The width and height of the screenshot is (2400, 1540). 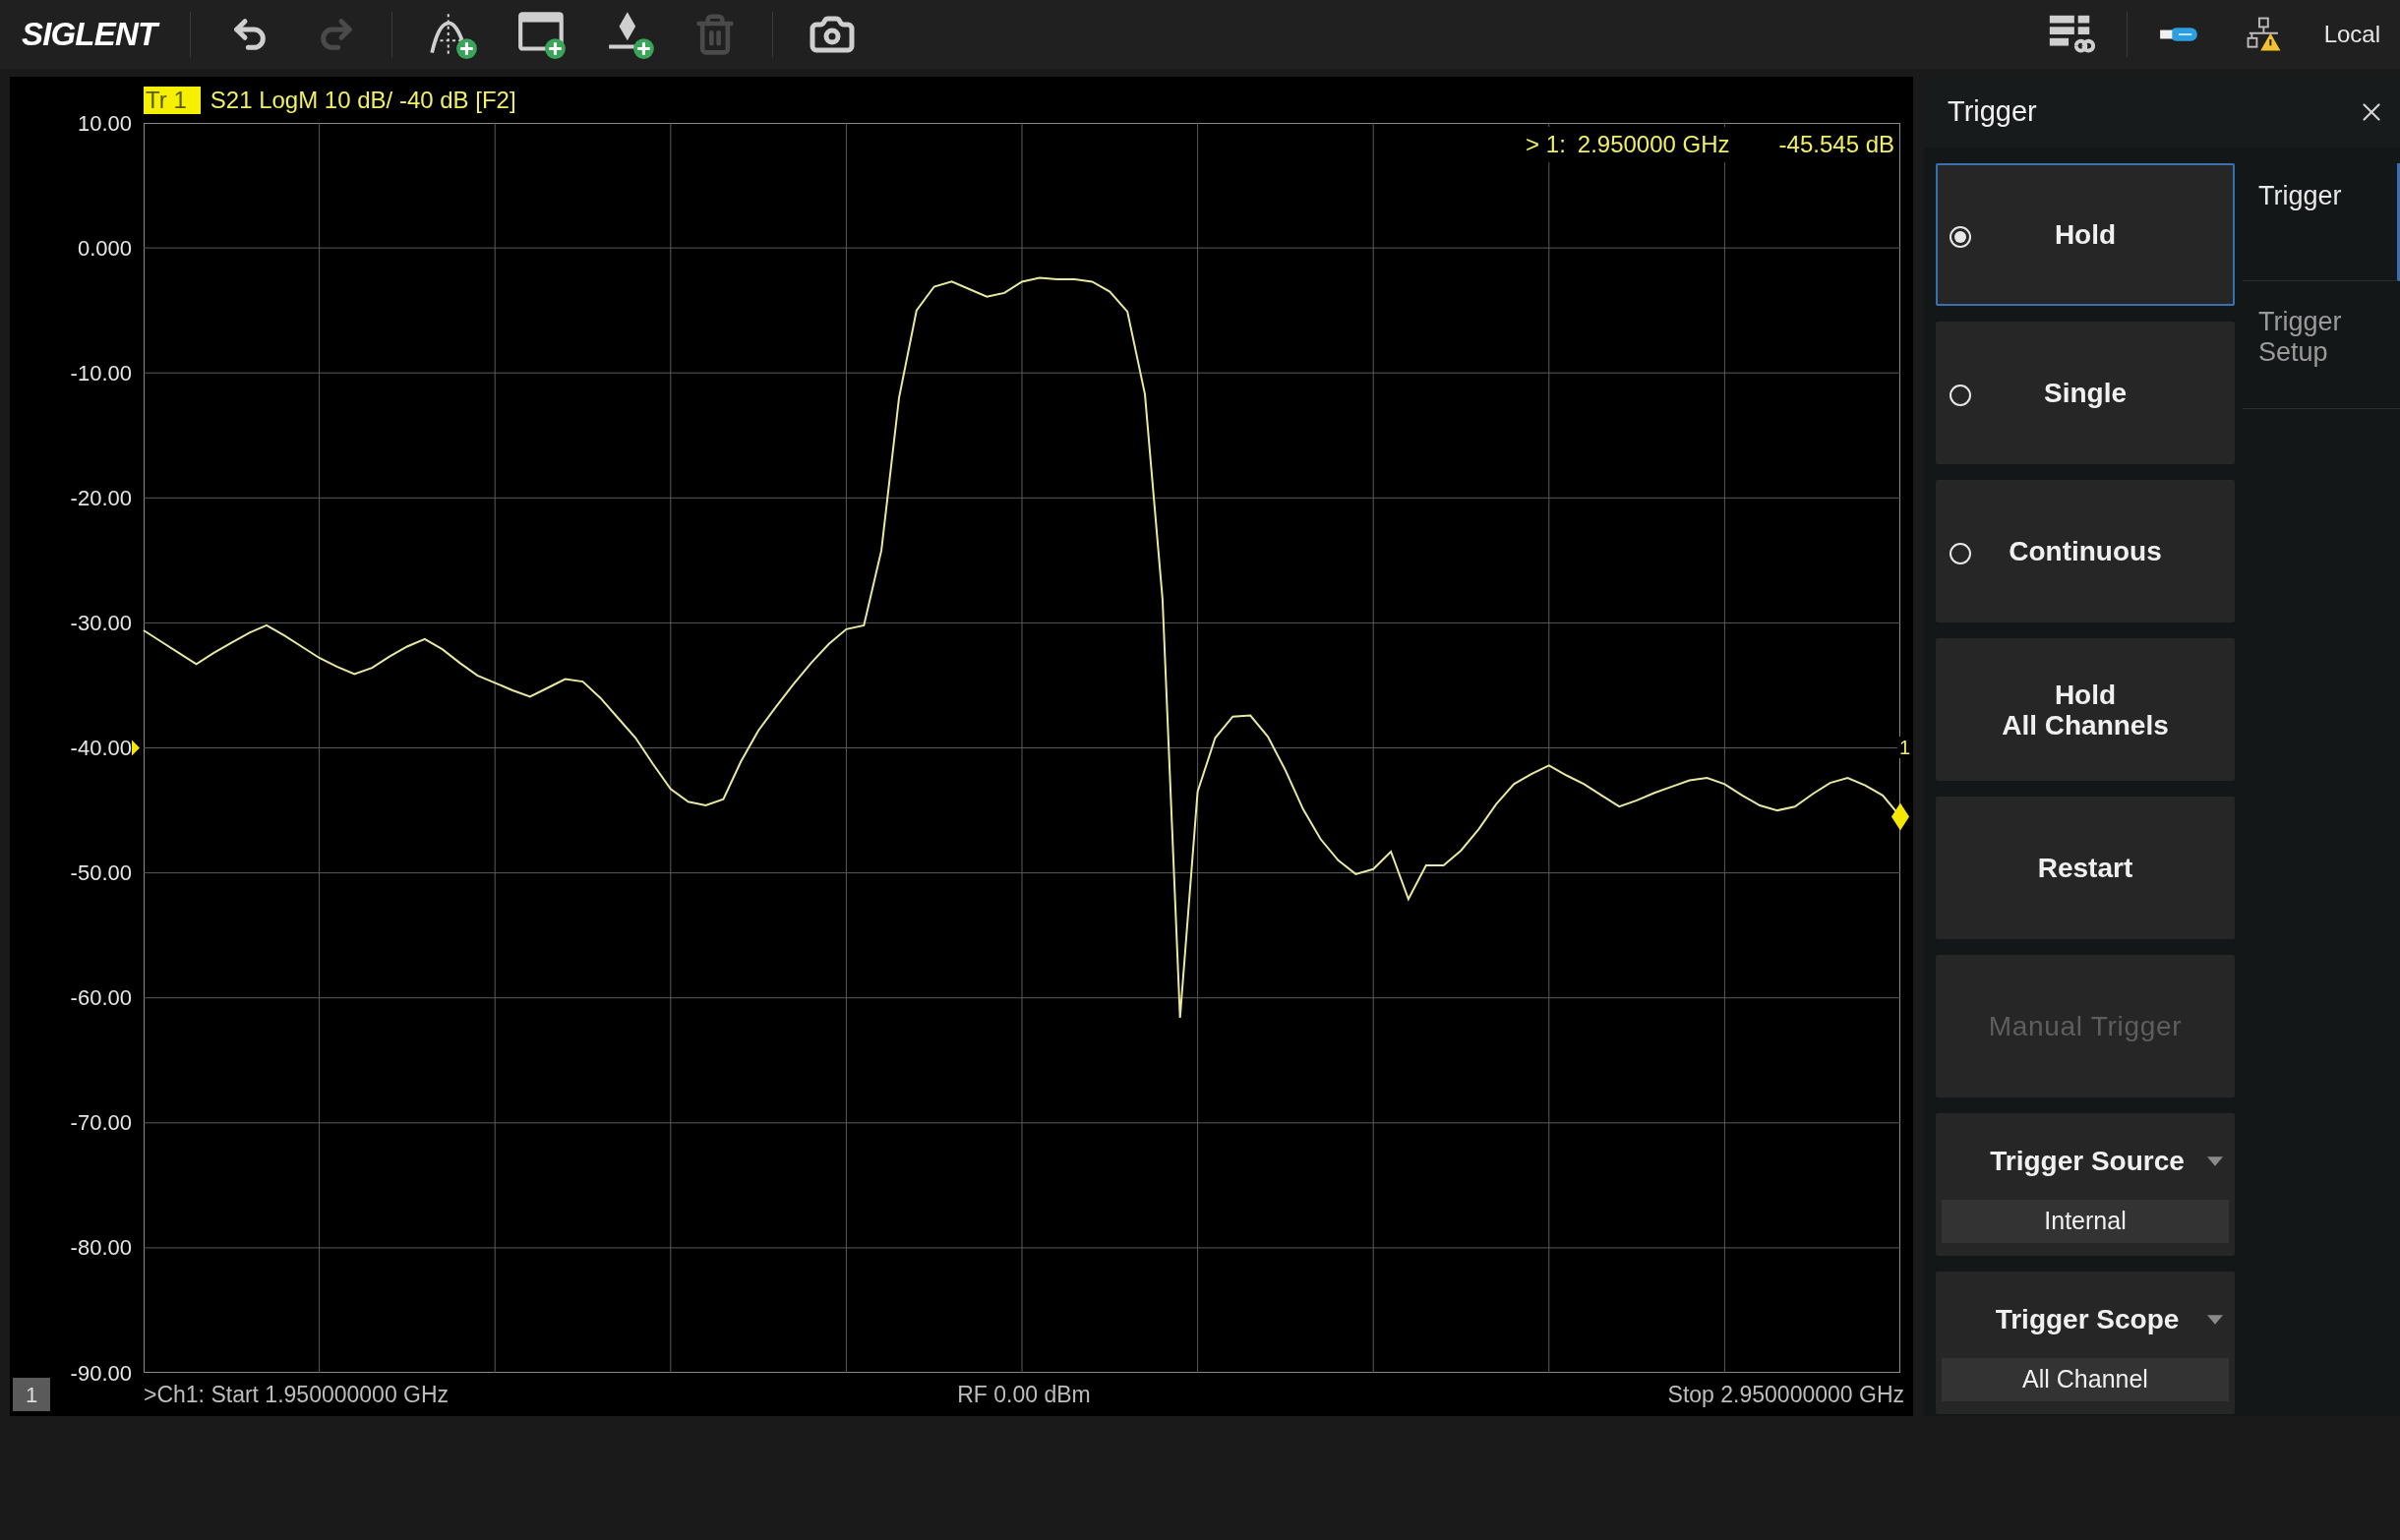 I want to click on marker-readout-label: > 1:, so click(x=1546, y=145).